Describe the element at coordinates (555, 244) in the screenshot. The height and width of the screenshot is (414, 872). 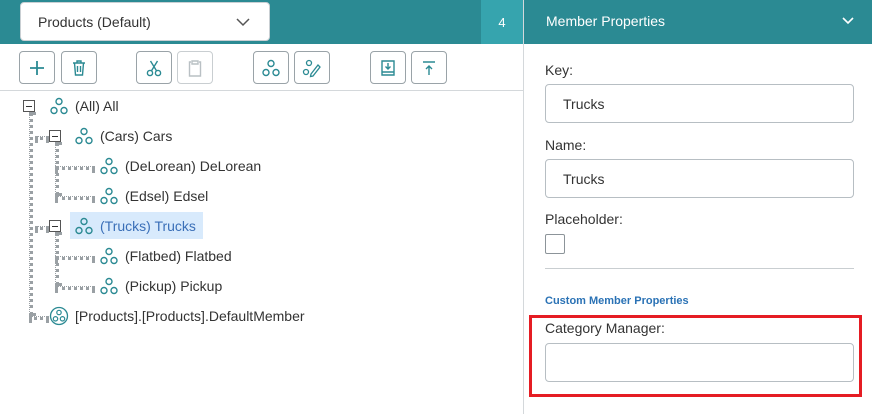
I see `placeholder-checkbox` at that location.